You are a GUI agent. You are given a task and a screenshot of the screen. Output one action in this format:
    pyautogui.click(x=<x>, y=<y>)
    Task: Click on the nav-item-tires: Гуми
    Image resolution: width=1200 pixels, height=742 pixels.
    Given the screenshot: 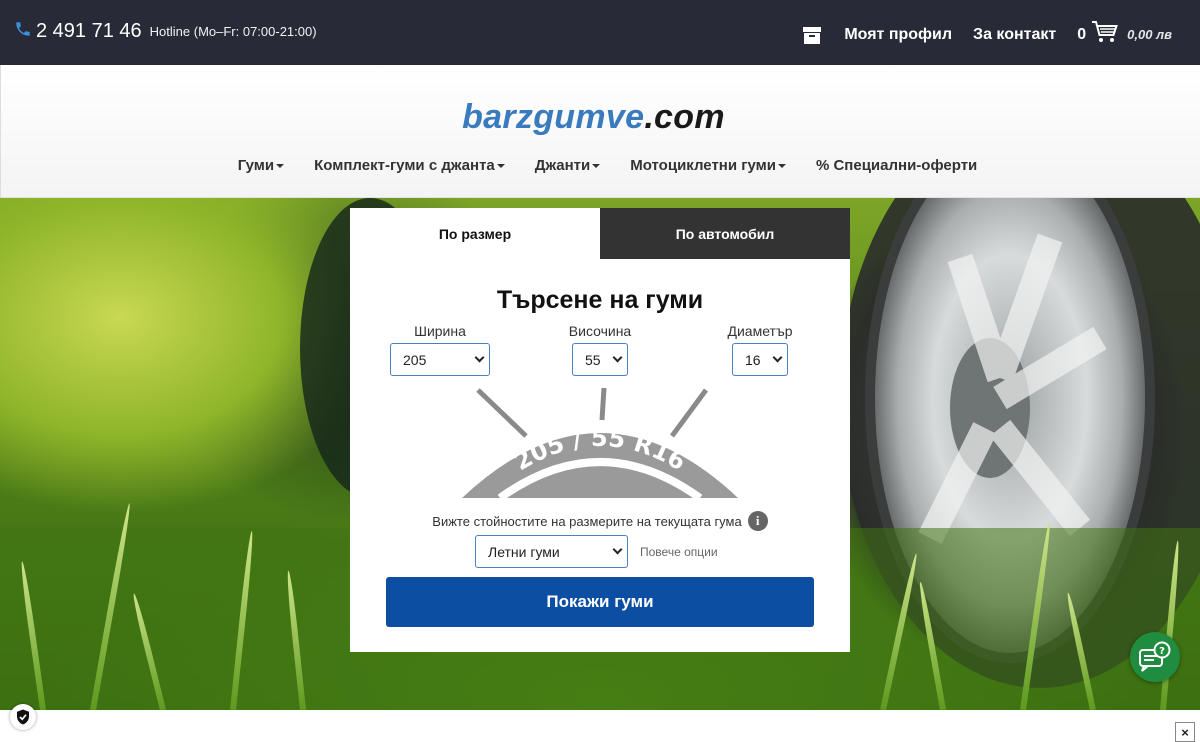 What is the action you would take?
    pyautogui.click(x=261, y=165)
    